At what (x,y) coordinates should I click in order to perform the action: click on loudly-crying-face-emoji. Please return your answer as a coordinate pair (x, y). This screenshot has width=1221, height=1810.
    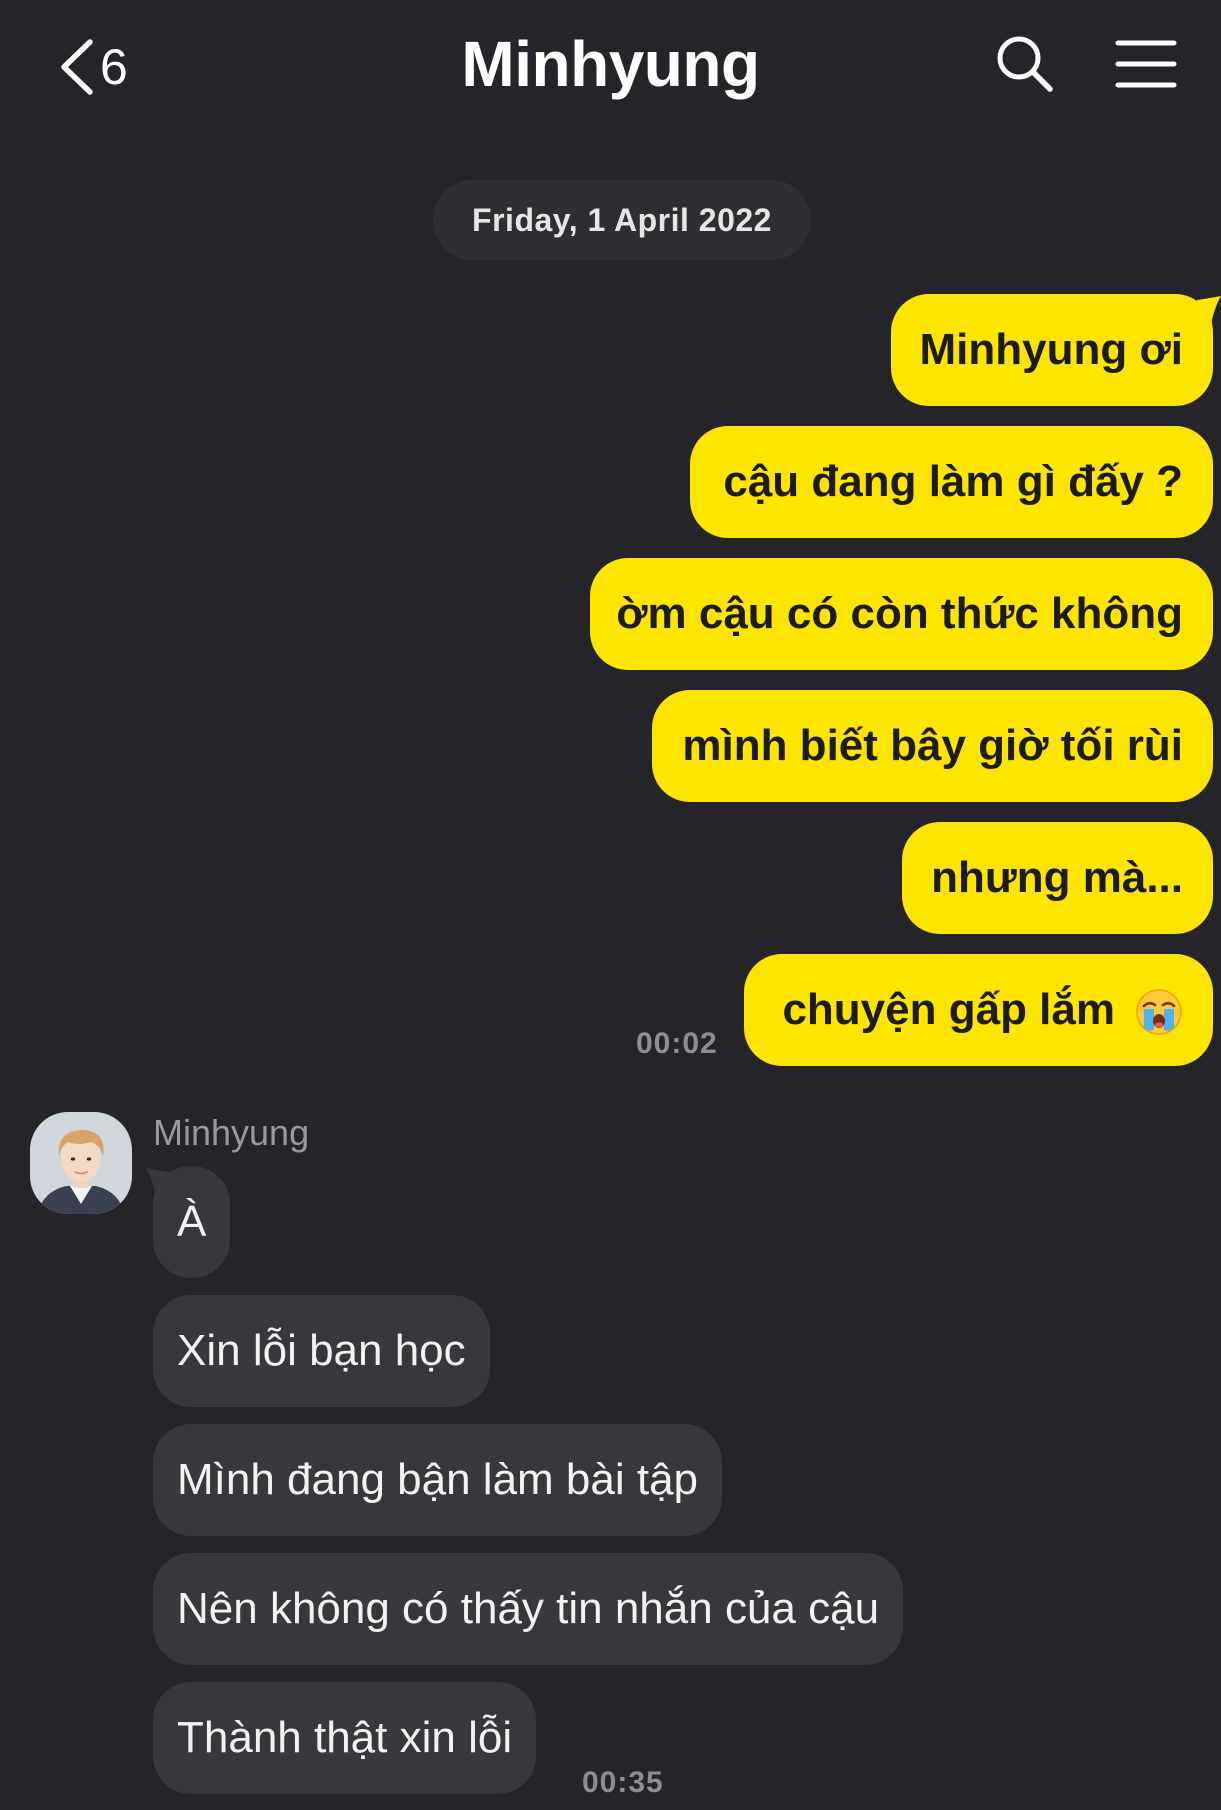
    Looking at the image, I should click on (1159, 1012).